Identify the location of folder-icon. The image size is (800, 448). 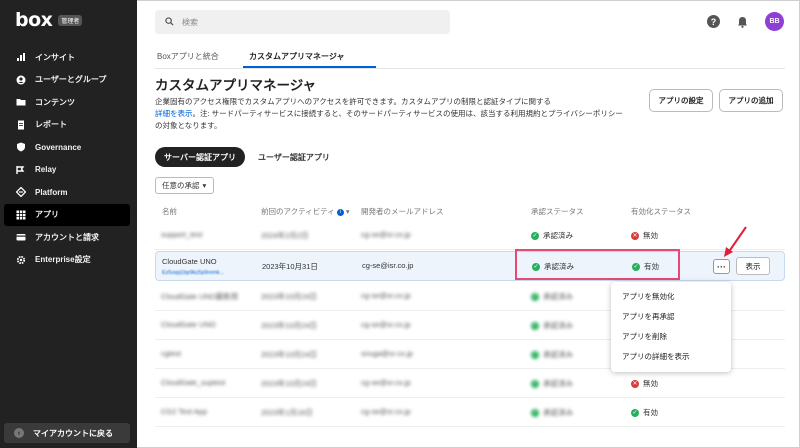
(21, 102).